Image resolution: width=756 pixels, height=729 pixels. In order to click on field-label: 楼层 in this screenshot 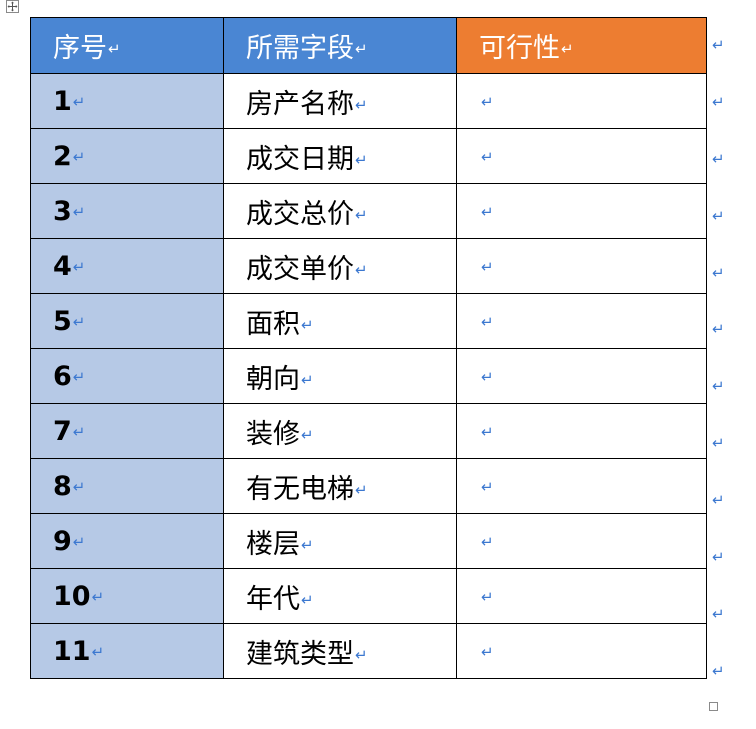, I will do `click(273, 544)`.